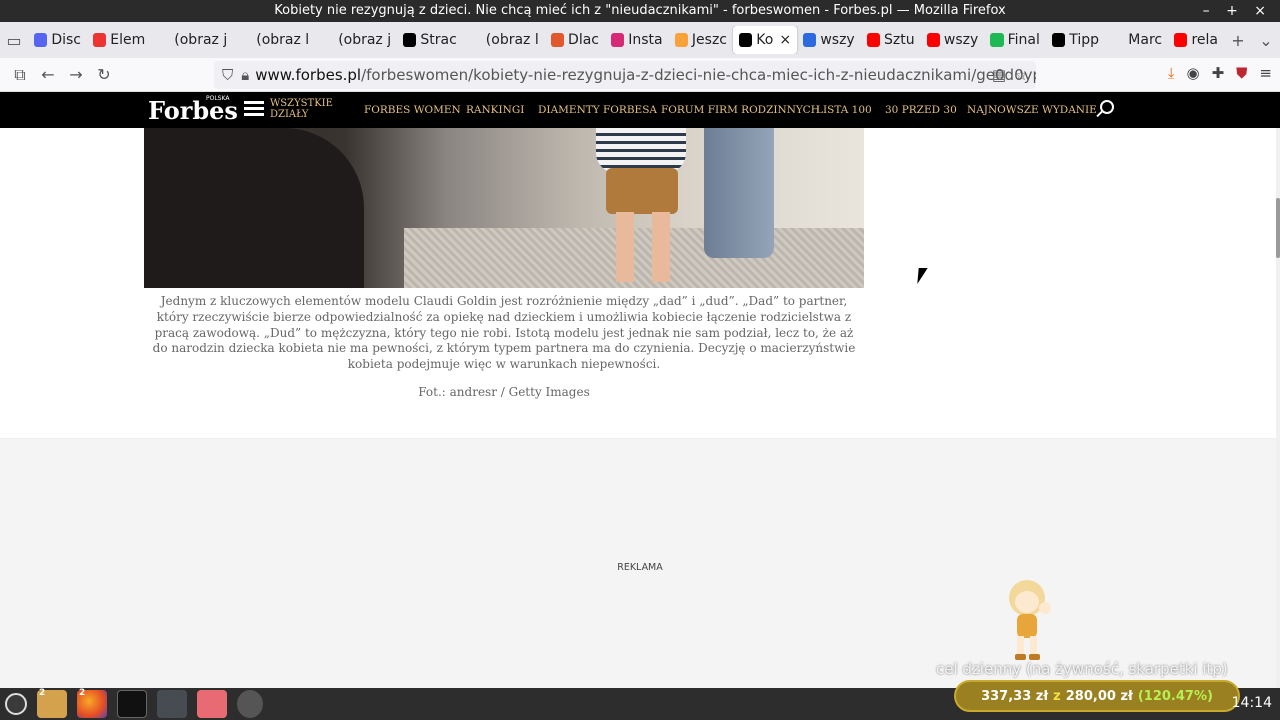  Describe the element at coordinates (1251, 703) in the screenshot. I see `clock: 14:14` at that location.